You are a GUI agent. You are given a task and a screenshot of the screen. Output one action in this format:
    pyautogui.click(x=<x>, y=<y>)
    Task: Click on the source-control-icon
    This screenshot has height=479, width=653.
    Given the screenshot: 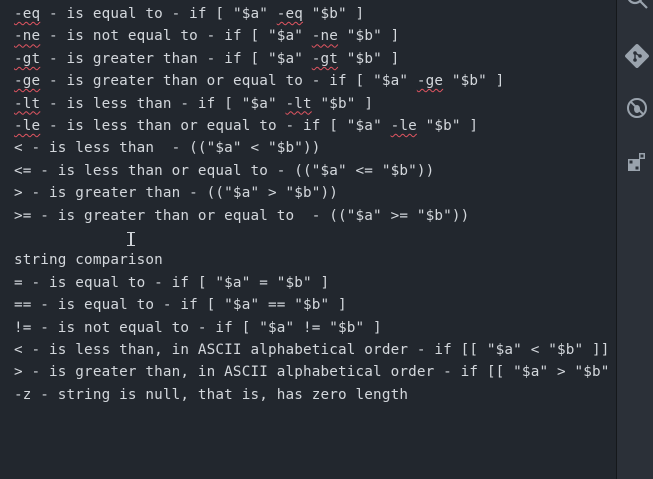 What is the action you would take?
    pyautogui.click(x=639, y=59)
    